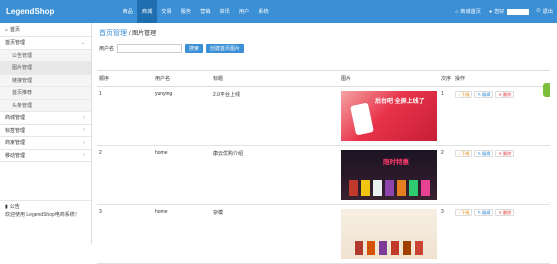 The height and width of the screenshot is (264, 557). Describe the element at coordinates (275, 78) in the screenshot. I see `col-title: 标题` at that location.